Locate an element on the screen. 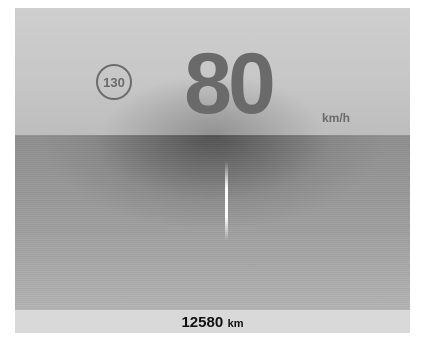 Image resolution: width=425 pixels, height=343 pixels. speed-limit-value: 130 is located at coordinates (114, 82).